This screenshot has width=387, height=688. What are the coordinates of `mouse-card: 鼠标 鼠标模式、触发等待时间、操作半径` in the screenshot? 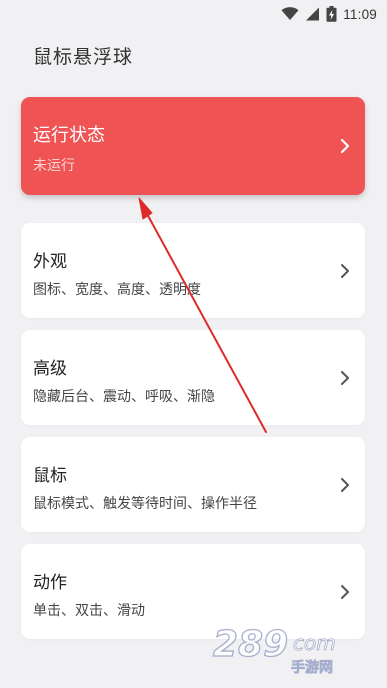 It's located at (193, 484).